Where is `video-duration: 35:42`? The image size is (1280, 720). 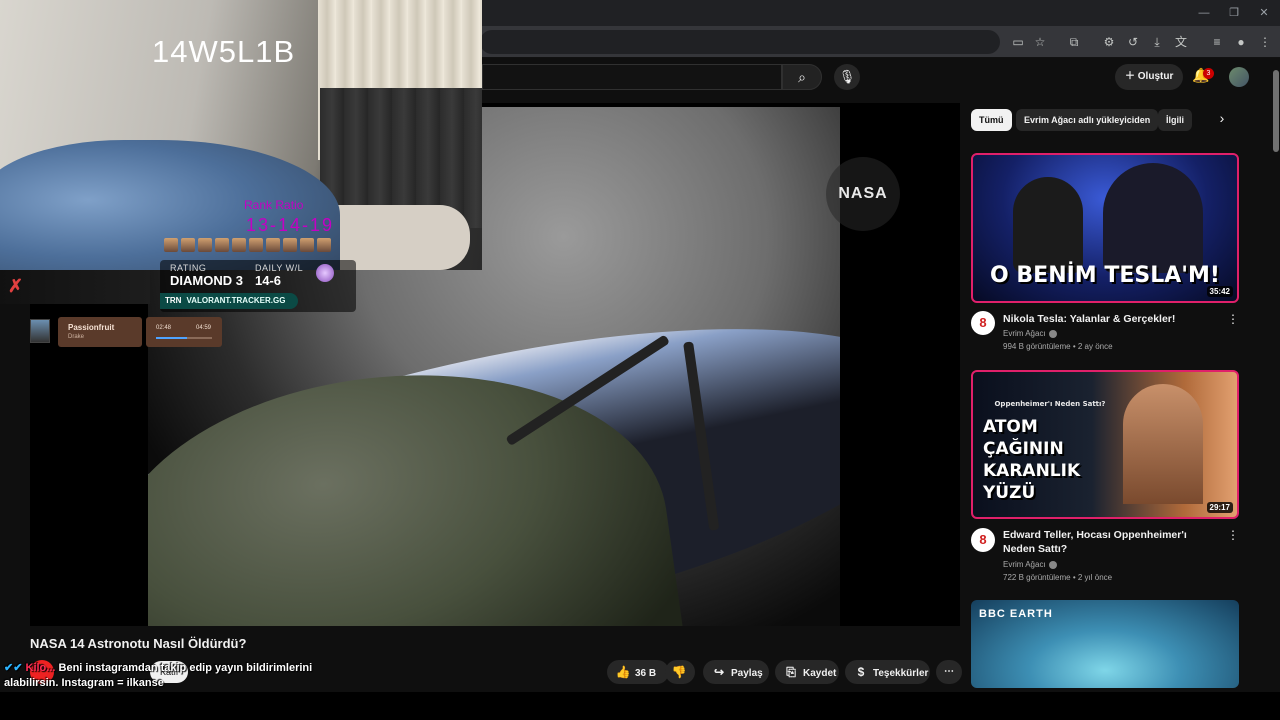 video-duration: 35:42 is located at coordinates (1219, 291).